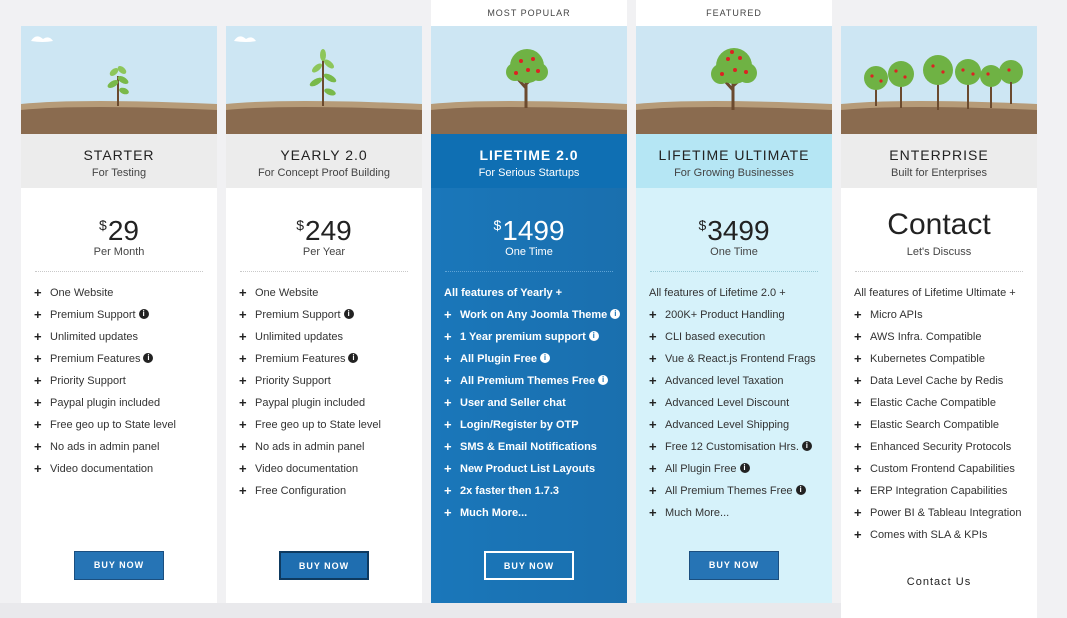 The width and height of the screenshot is (1067, 618). I want to click on plan-title: LIFETIME 2.0, so click(529, 155).